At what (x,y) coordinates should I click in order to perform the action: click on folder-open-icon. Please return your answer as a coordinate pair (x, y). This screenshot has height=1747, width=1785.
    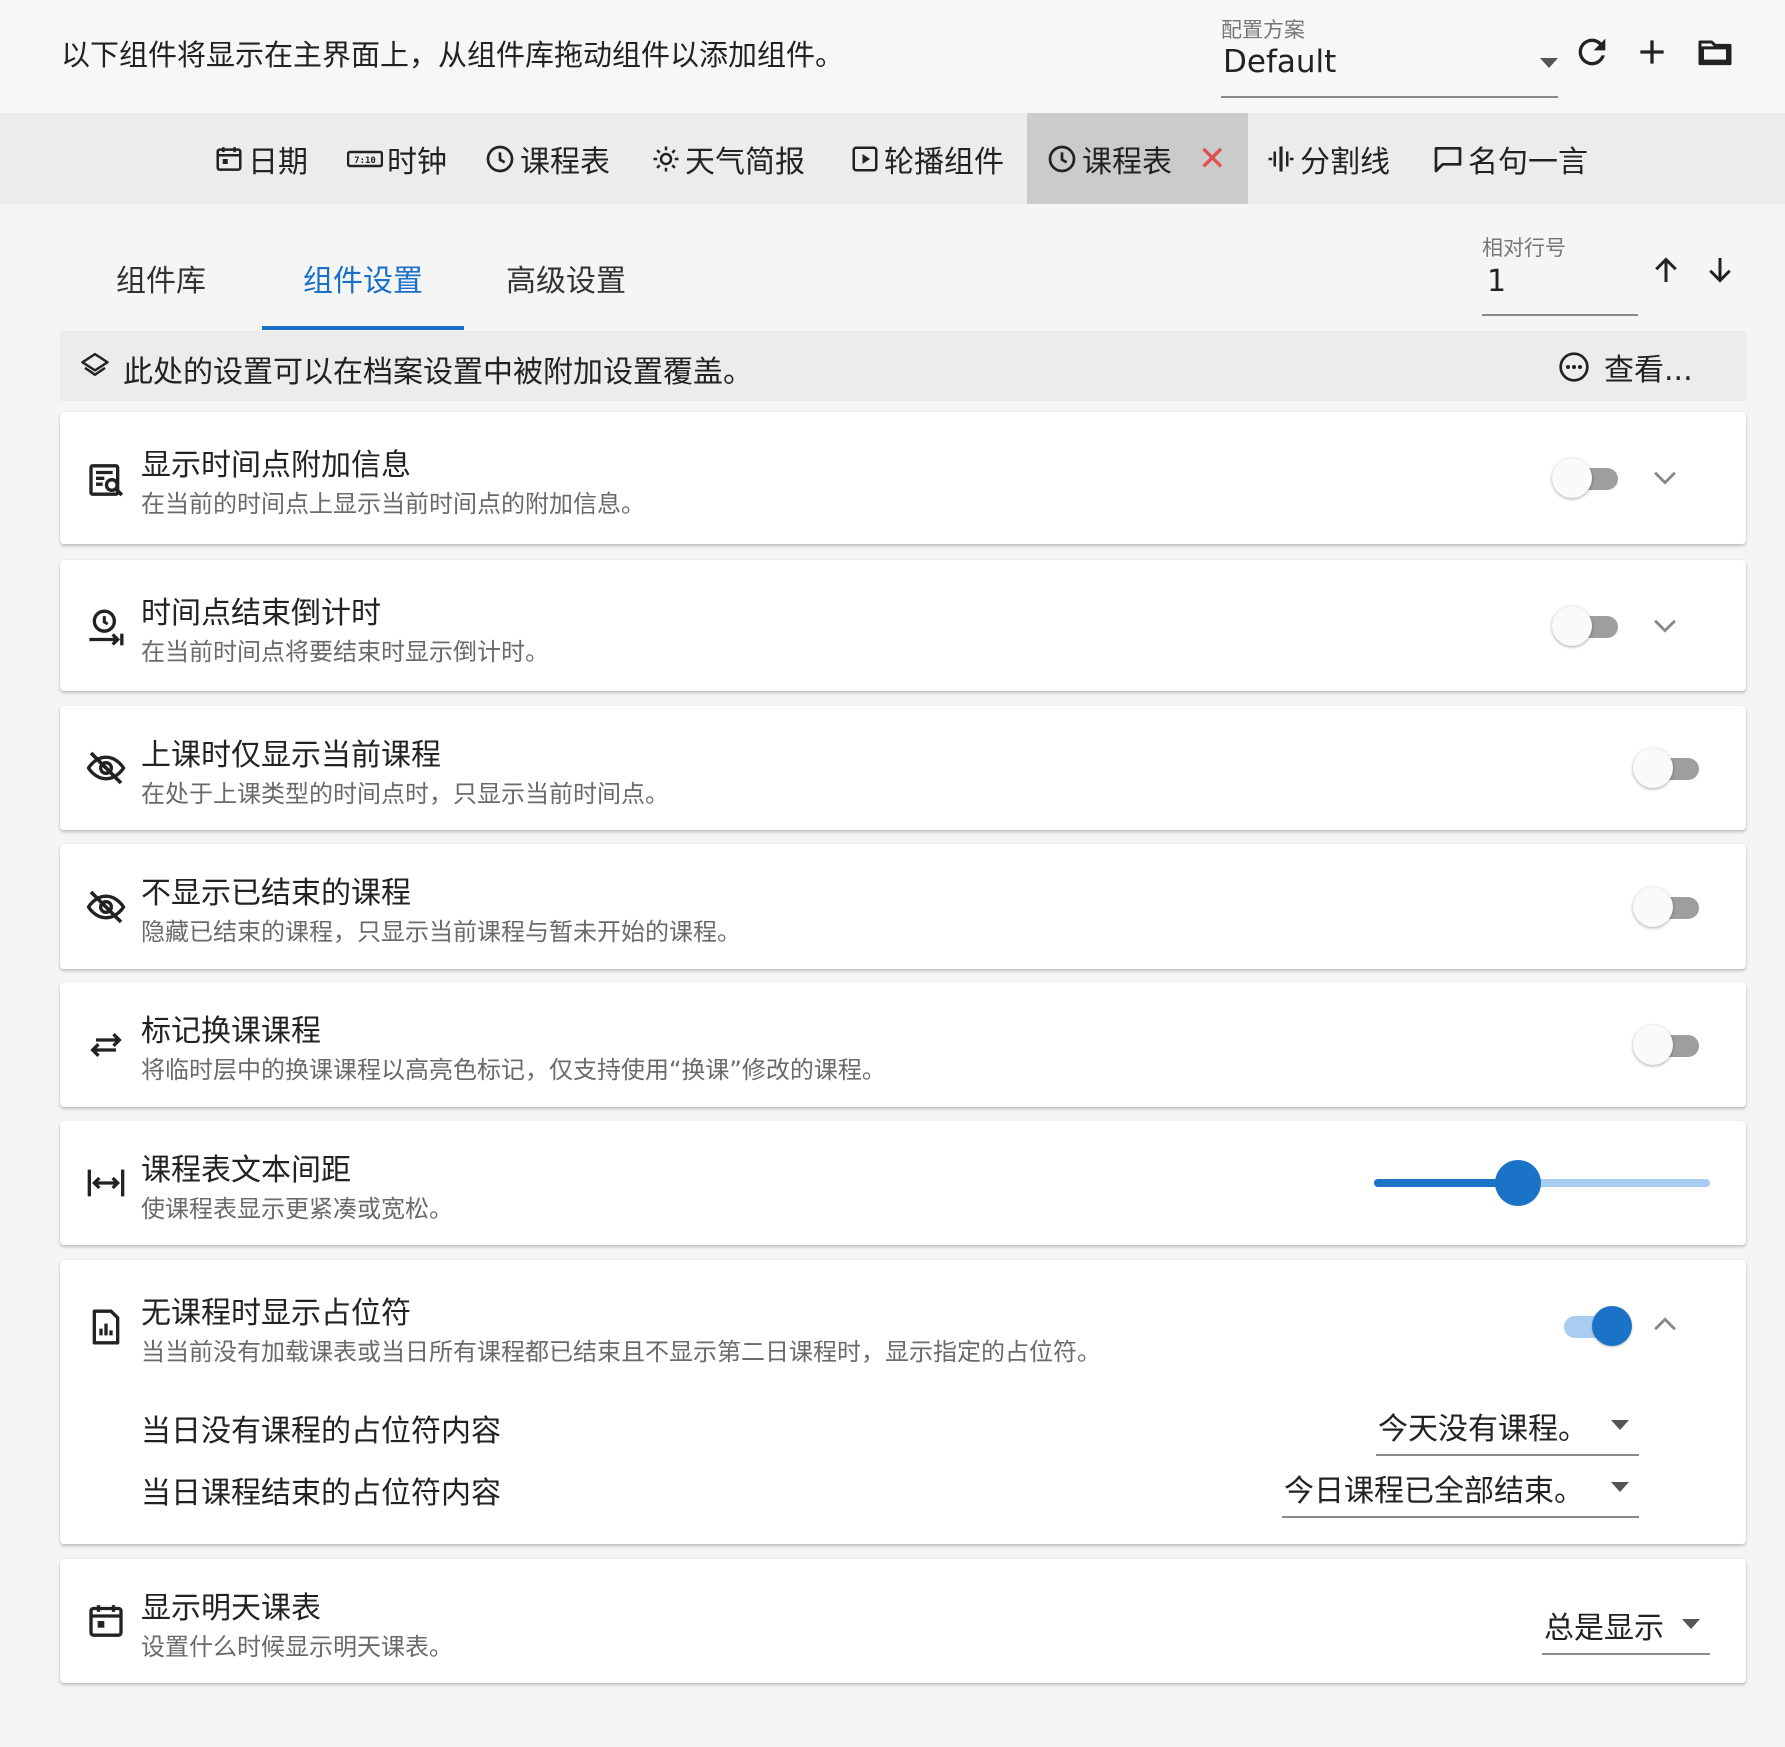
    Looking at the image, I should click on (1715, 52).